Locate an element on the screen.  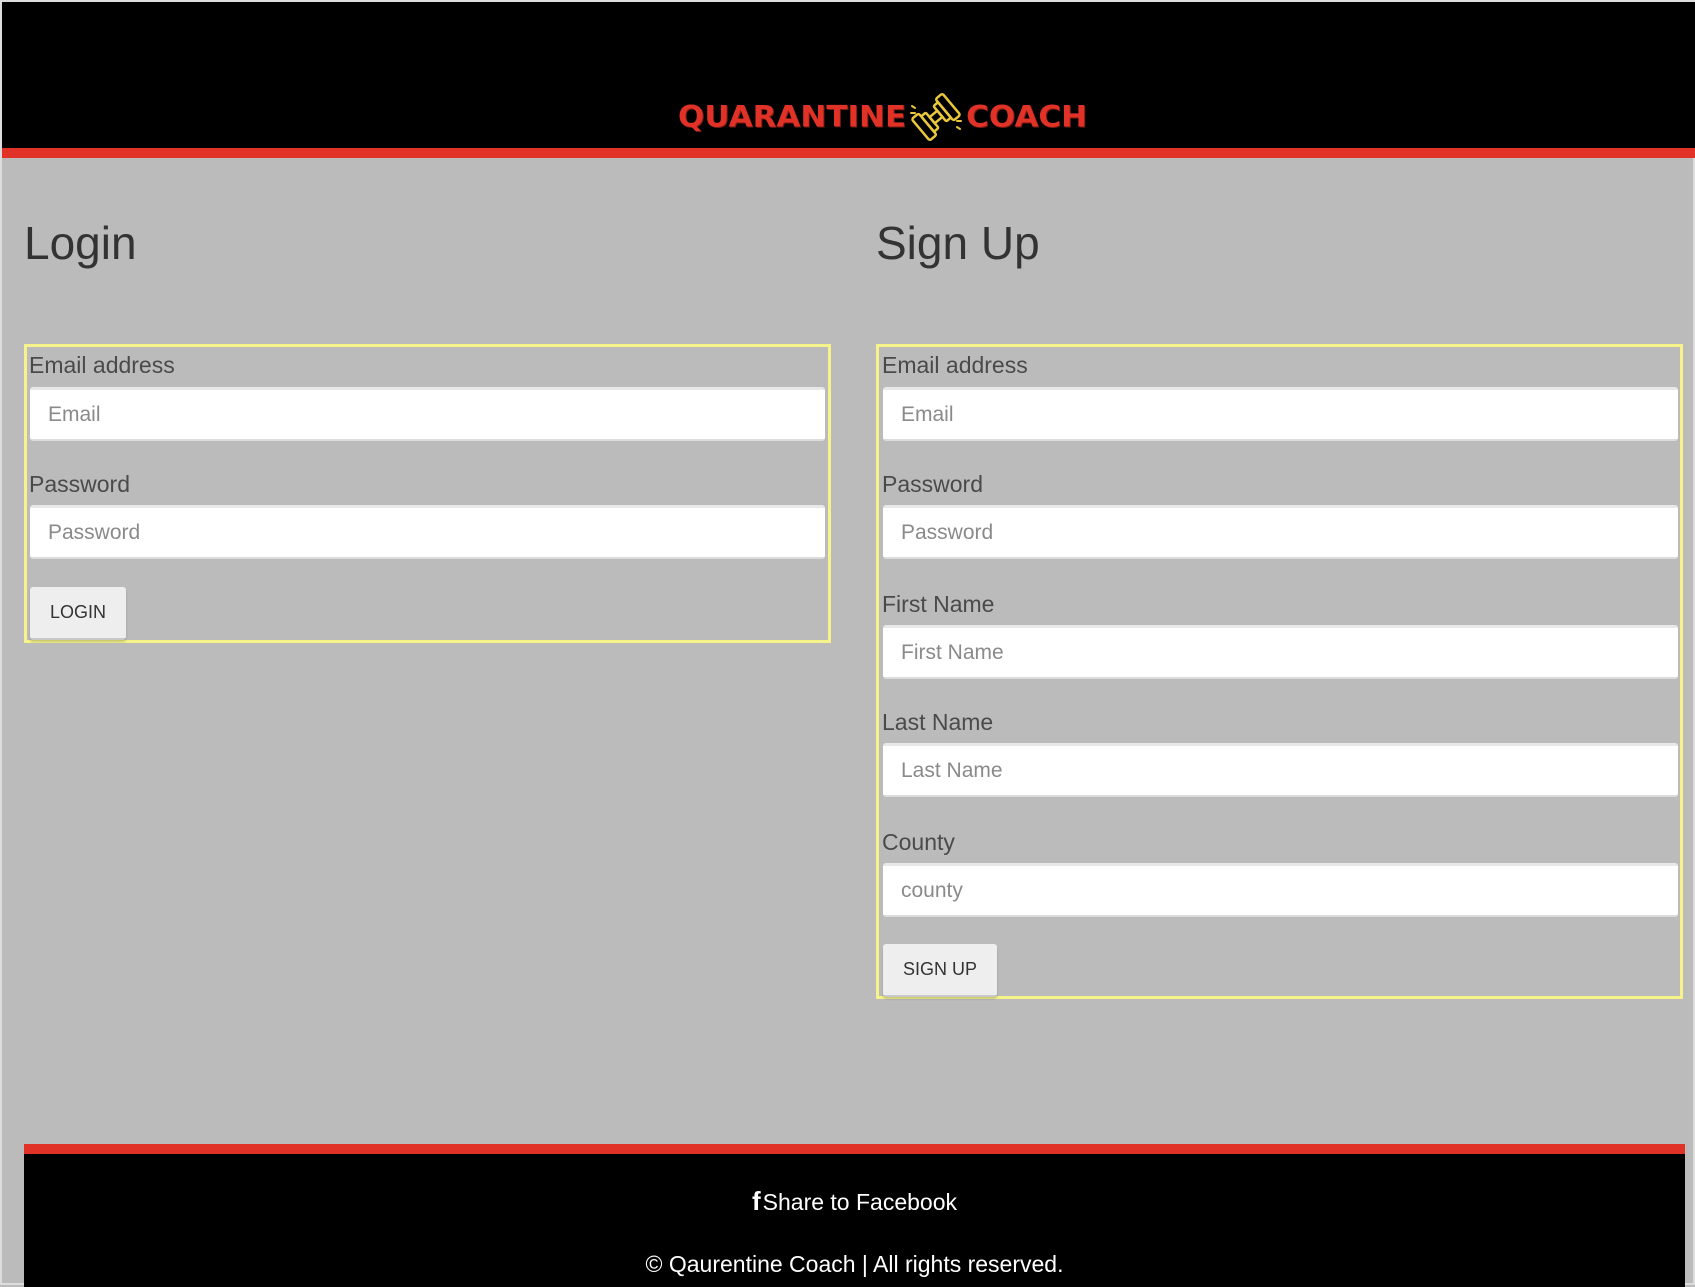
logo-text-quarantine: QUARANTINE is located at coordinates (792, 117).